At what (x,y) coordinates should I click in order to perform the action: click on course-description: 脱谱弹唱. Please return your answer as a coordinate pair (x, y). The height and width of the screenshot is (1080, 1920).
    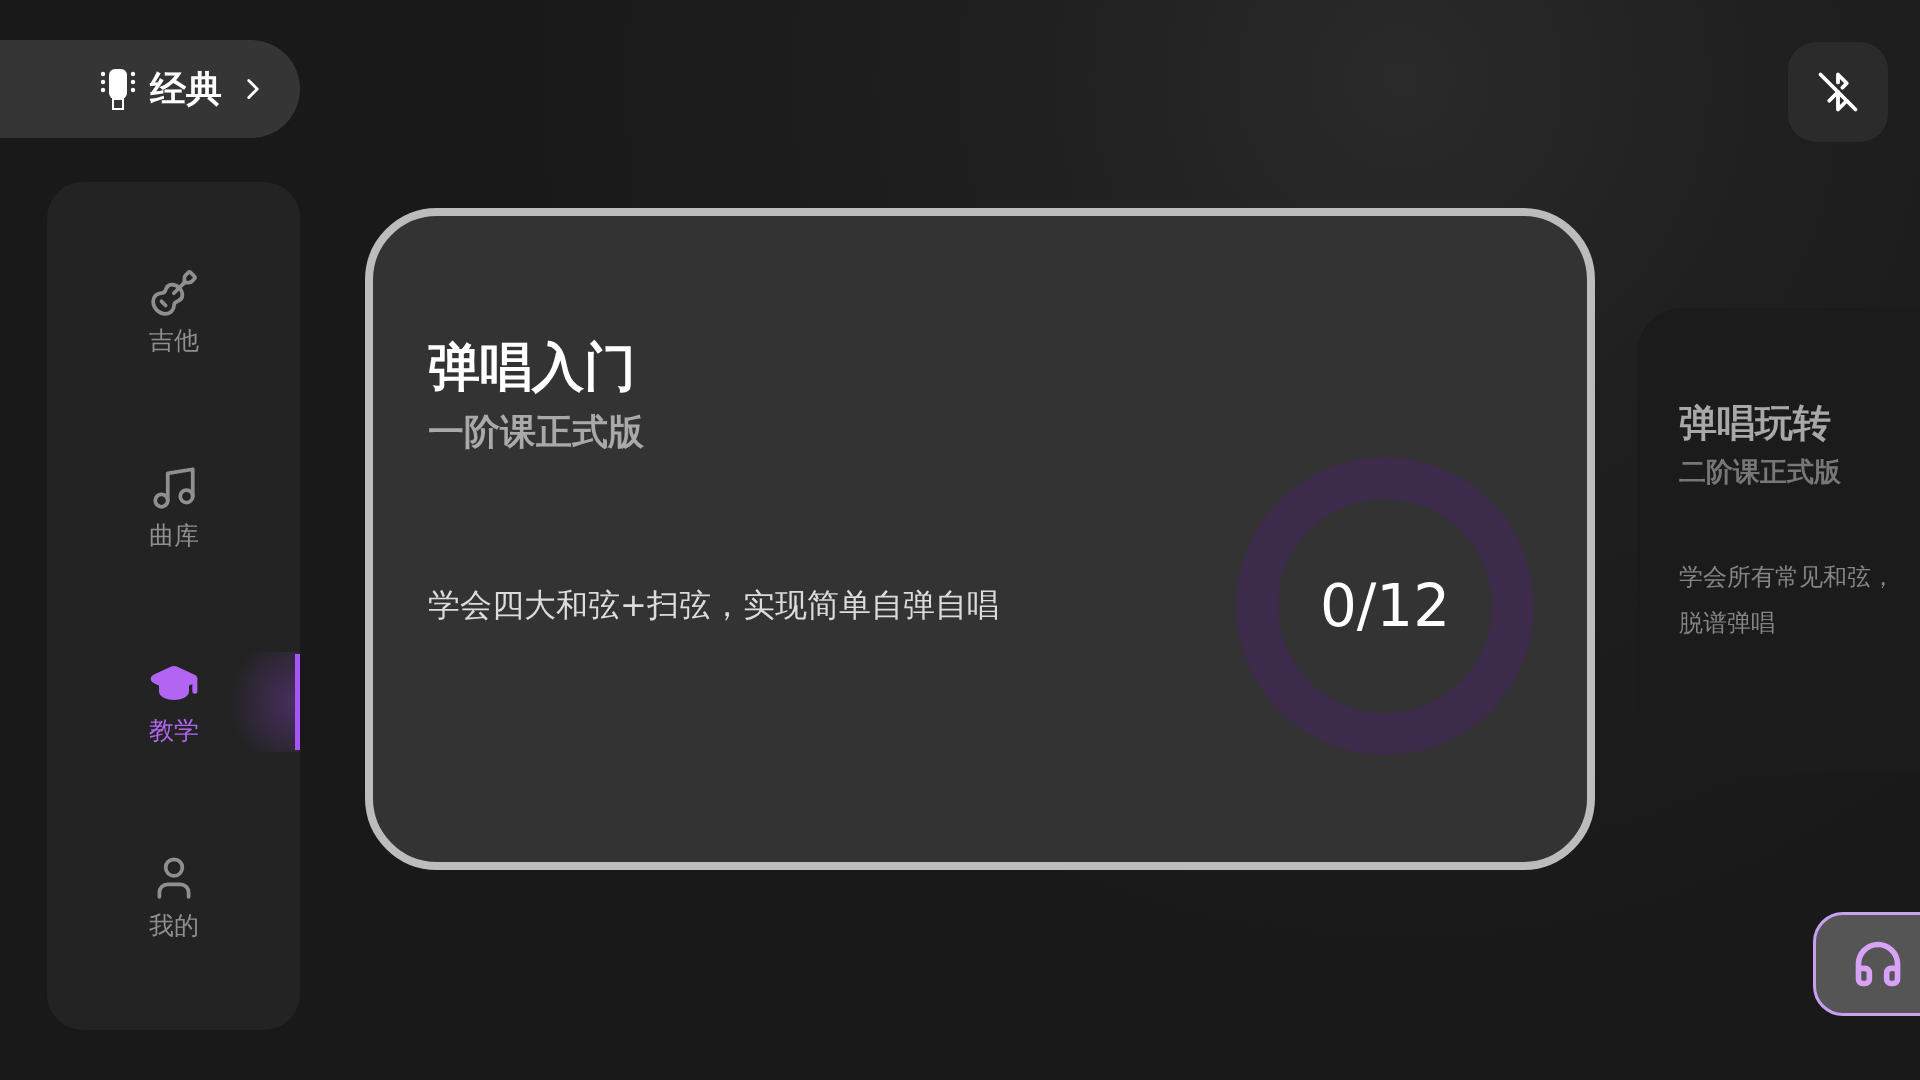
    Looking at the image, I should click on (1727, 623).